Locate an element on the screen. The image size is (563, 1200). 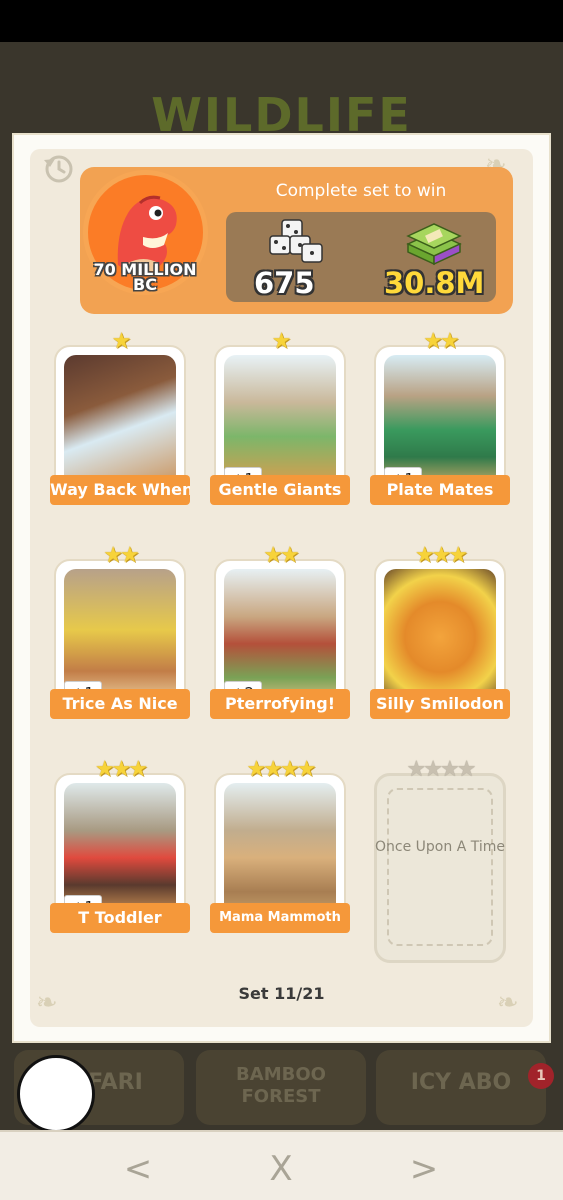
card-way-back-when: Way Back When ★ is located at coordinates (120, 418).